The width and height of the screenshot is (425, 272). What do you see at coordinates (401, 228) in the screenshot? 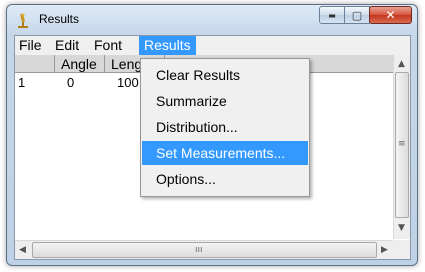
I see `scroll-down-icon: ▼` at bounding box center [401, 228].